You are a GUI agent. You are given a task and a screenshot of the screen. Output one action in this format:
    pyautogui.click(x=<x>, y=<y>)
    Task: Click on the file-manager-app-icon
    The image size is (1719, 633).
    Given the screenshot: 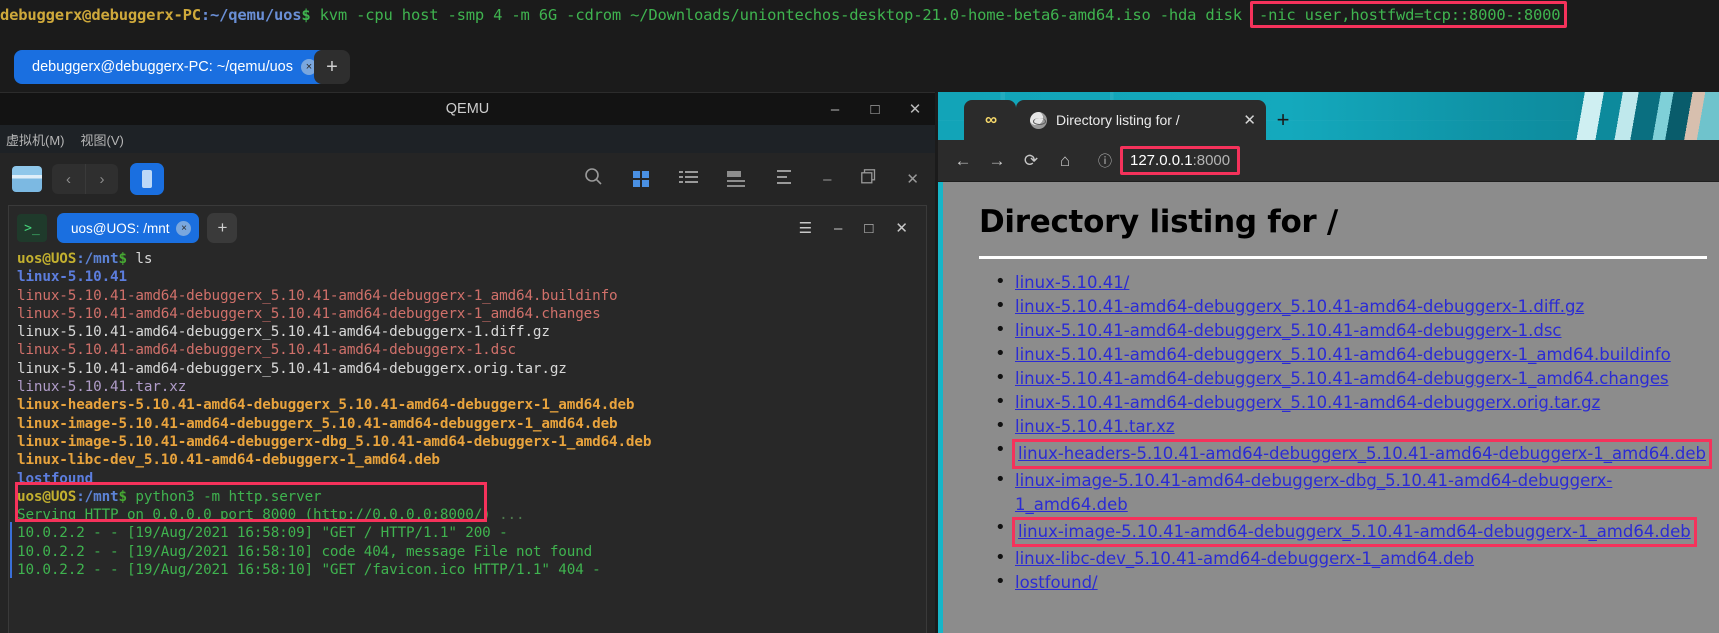 What is the action you would take?
    pyautogui.click(x=147, y=179)
    